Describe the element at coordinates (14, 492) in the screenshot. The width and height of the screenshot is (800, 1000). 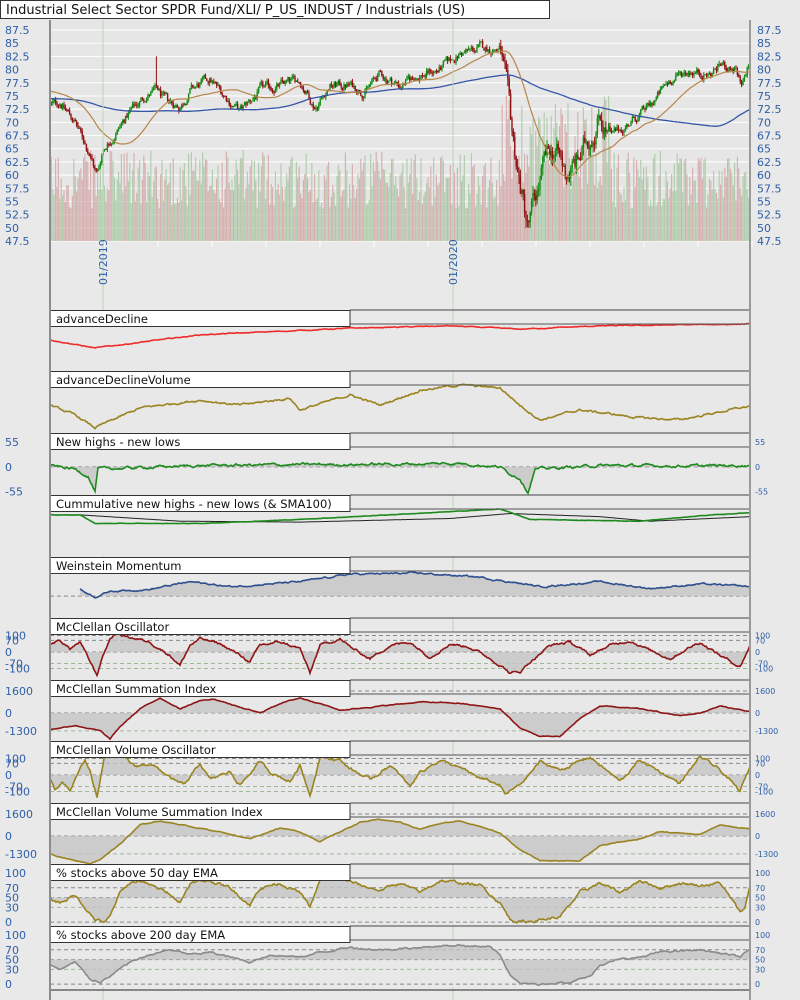
I see `panel-axis-label-left: -55` at that location.